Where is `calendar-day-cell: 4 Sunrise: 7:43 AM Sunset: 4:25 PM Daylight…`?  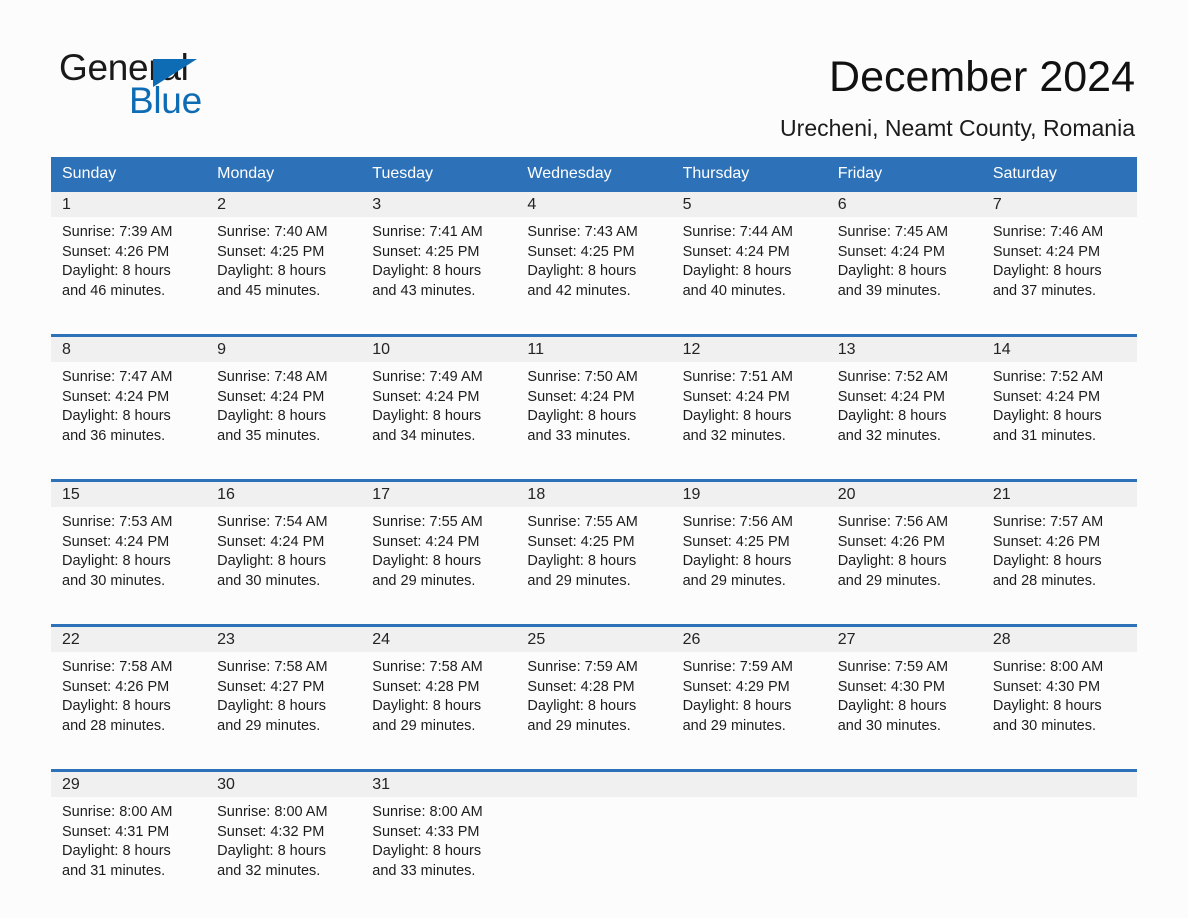
calendar-day-cell: 4 Sunrise: 7:43 AM Sunset: 4:25 PM Daylight… is located at coordinates (594, 256).